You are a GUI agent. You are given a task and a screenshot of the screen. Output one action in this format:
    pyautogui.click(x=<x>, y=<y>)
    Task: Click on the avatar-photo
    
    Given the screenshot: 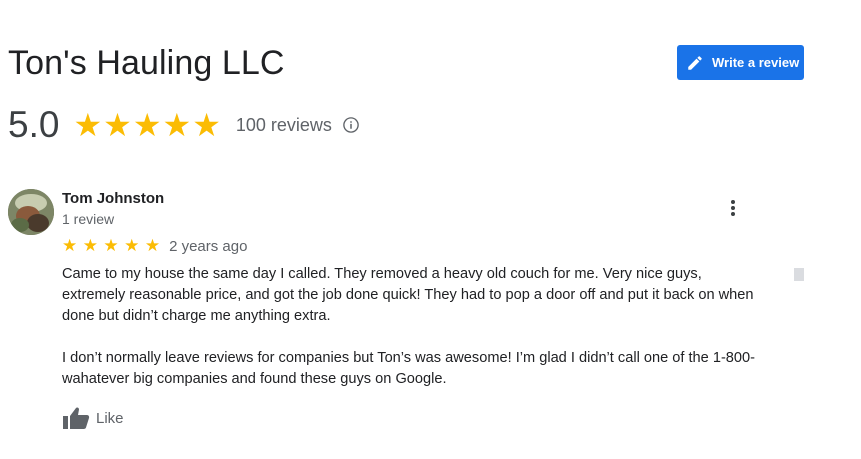 What is the action you would take?
    pyautogui.click(x=31, y=212)
    